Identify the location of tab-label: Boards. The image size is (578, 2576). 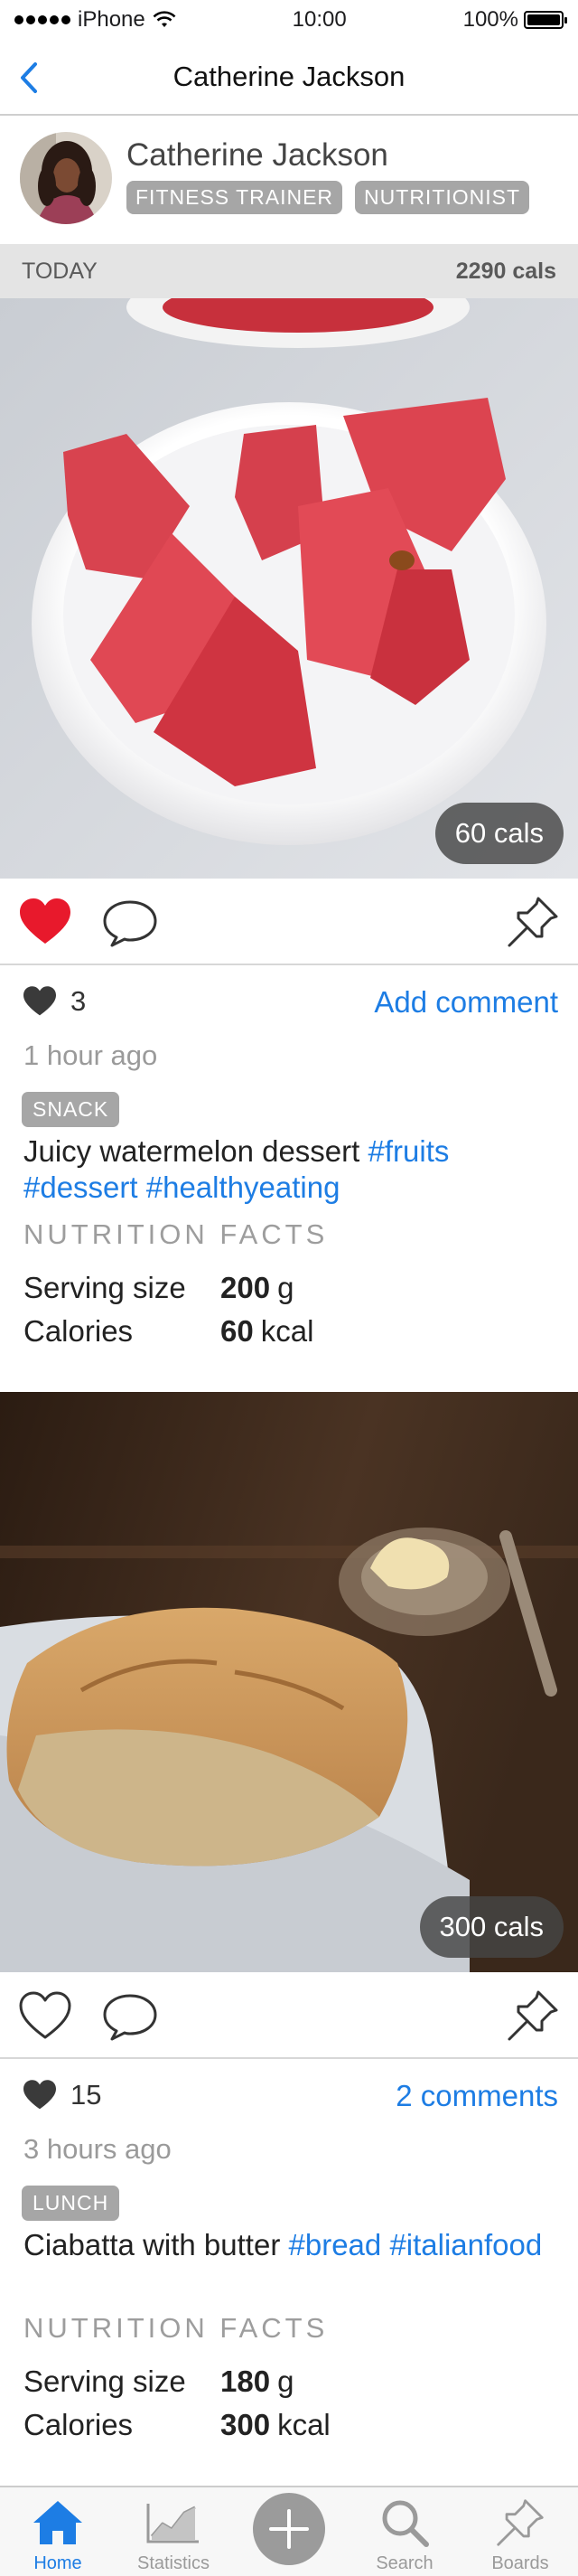
(520, 2563).